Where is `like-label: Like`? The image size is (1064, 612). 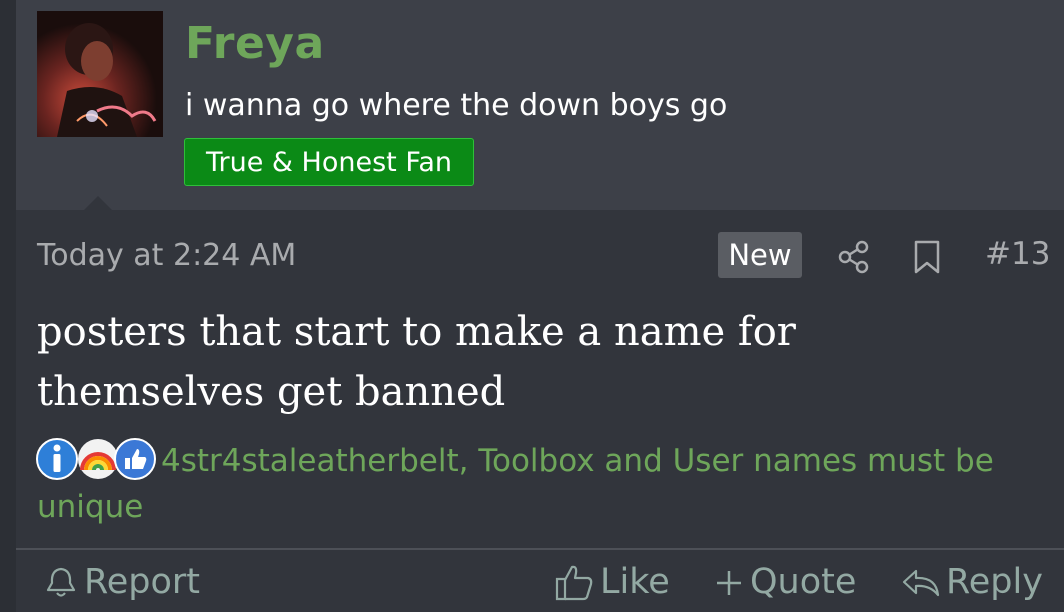
like-label: Like is located at coordinates (635, 582).